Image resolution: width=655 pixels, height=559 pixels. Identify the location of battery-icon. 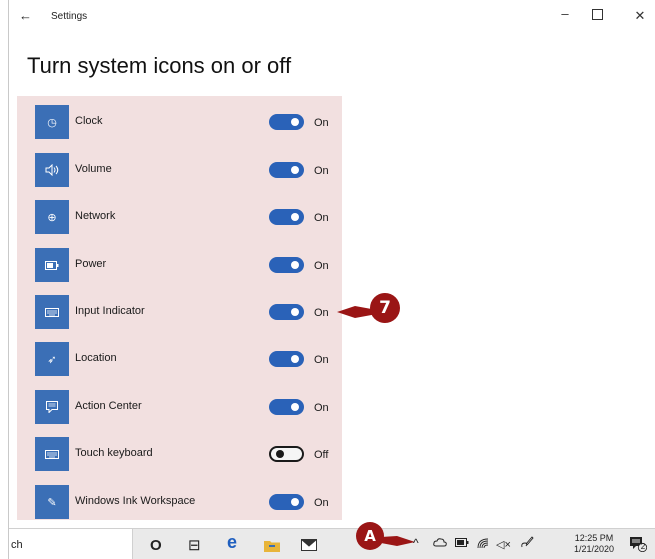
(52, 265).